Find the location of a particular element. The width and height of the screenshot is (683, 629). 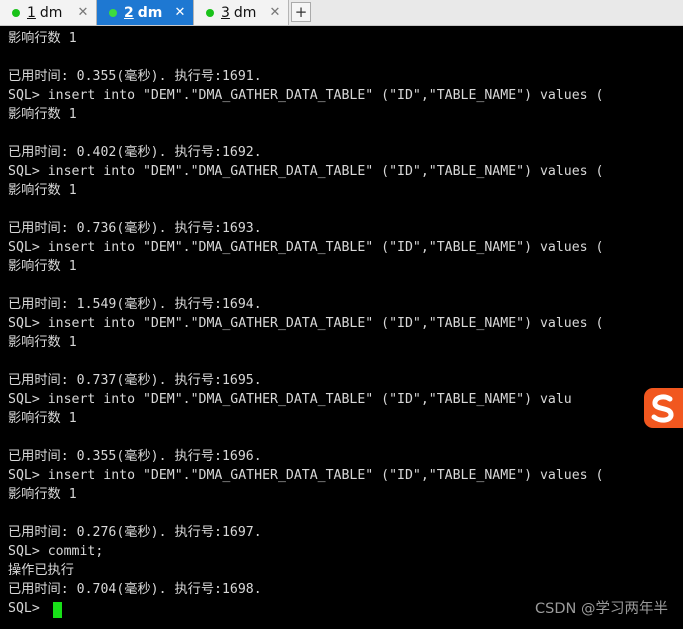

terminal-line: 已用时间: 0.276(毫秒). 执行号:1697. is located at coordinates (135, 532).